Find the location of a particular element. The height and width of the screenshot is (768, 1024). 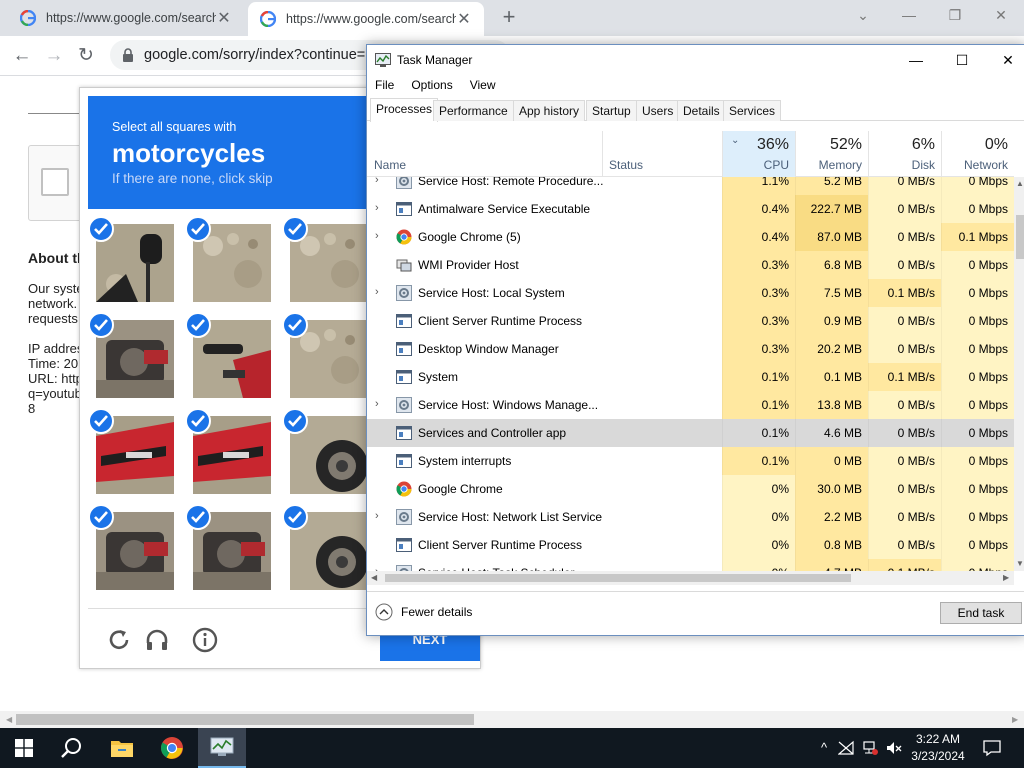

ethernet-icon is located at coordinates (870, 748).